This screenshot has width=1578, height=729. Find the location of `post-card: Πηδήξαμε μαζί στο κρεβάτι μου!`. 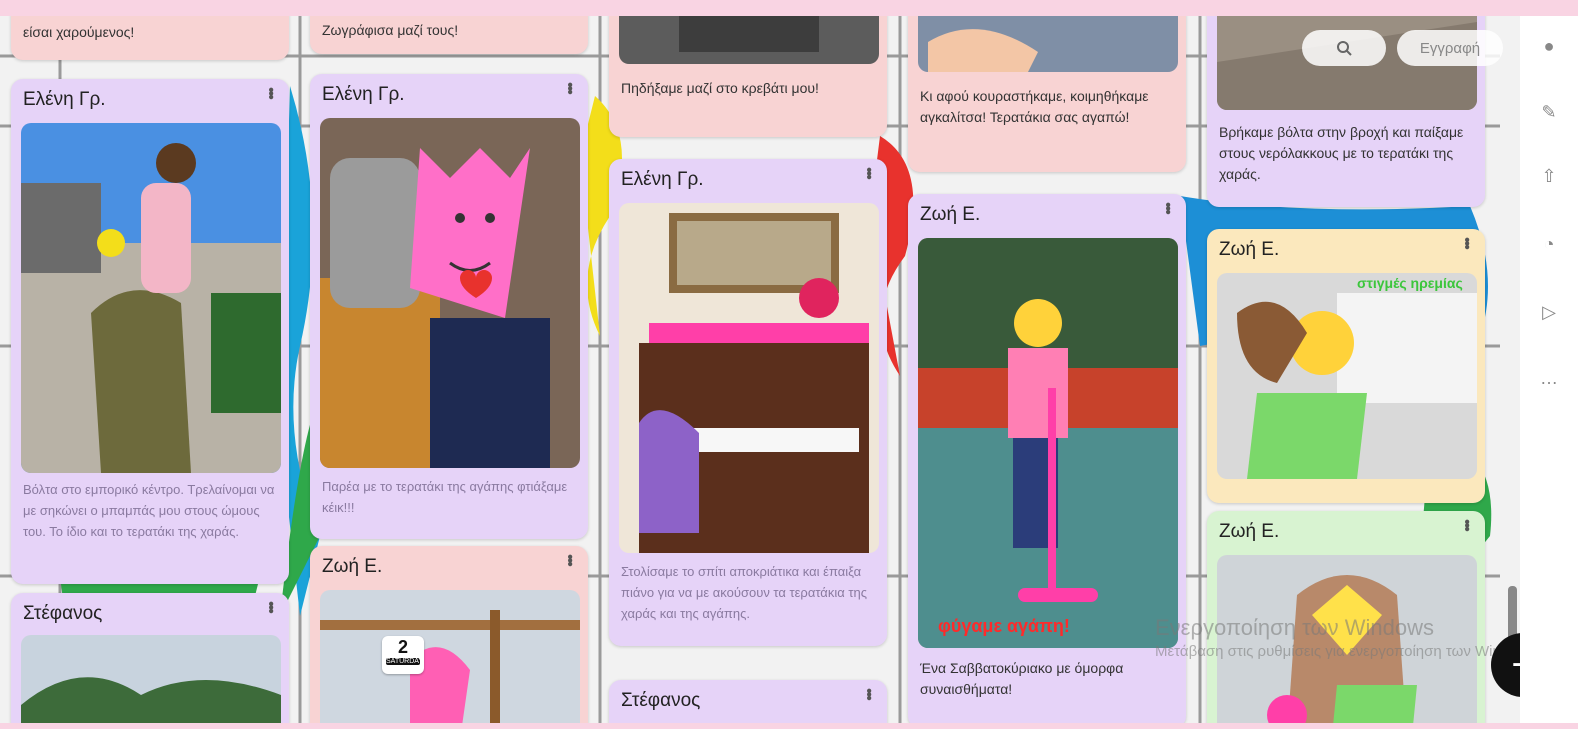

post-card: Πηδήξαμε μαζί στο κρεβάτι μου! is located at coordinates (748, 76).